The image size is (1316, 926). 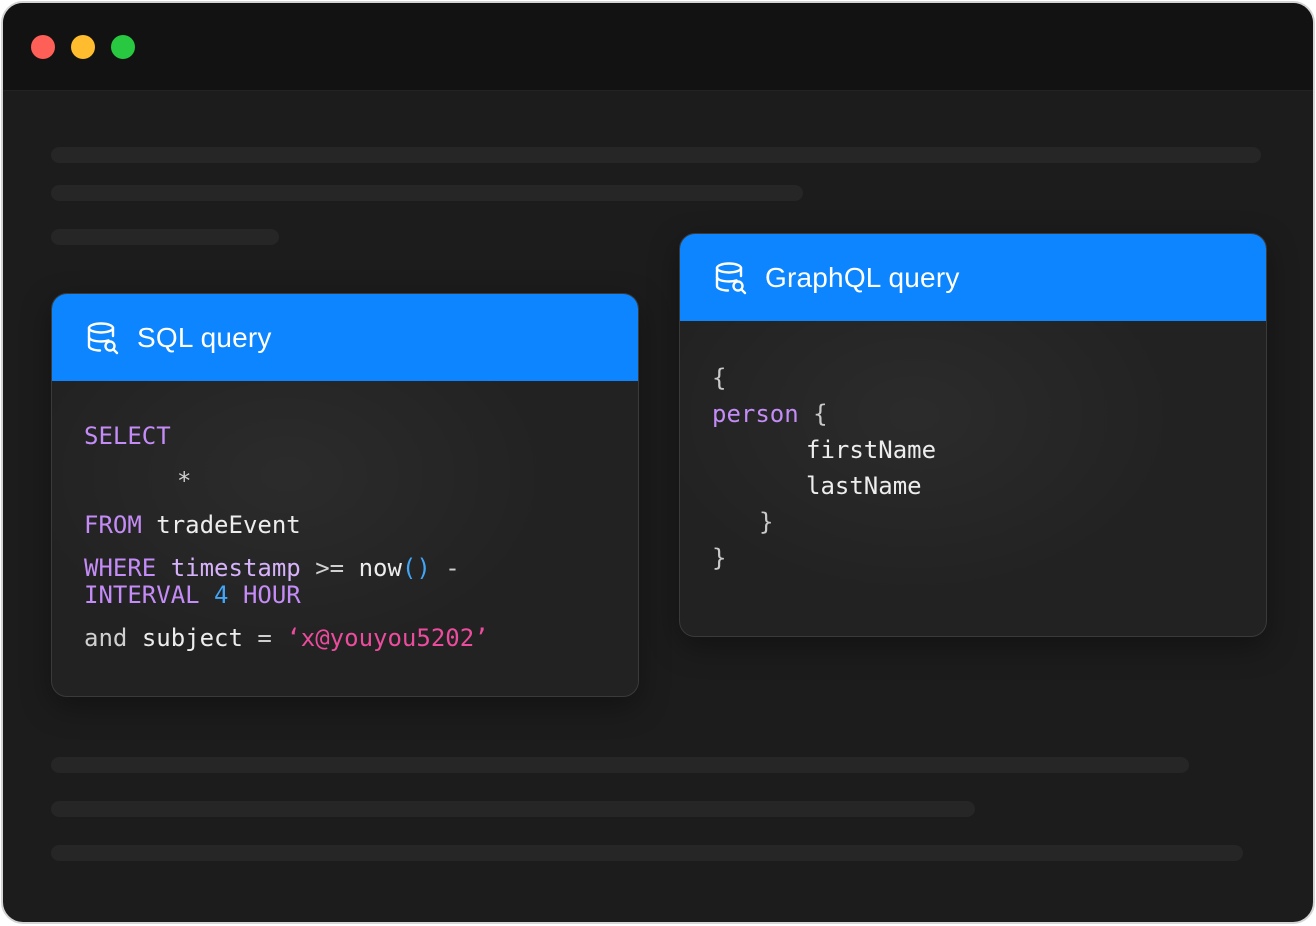 What do you see at coordinates (43, 47) in the screenshot?
I see `close-window-button` at bounding box center [43, 47].